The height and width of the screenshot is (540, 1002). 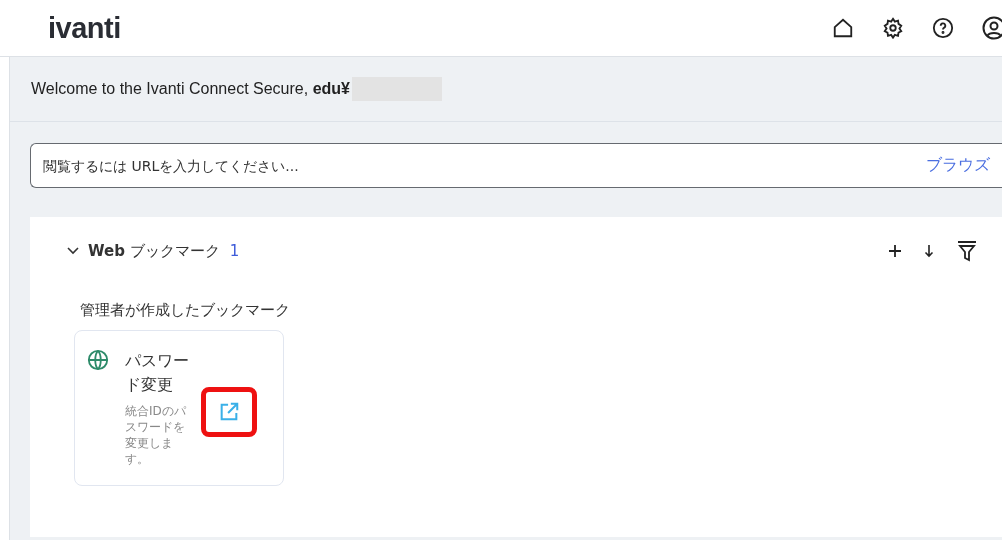 What do you see at coordinates (73, 251) in the screenshot?
I see `chevron-icon` at bounding box center [73, 251].